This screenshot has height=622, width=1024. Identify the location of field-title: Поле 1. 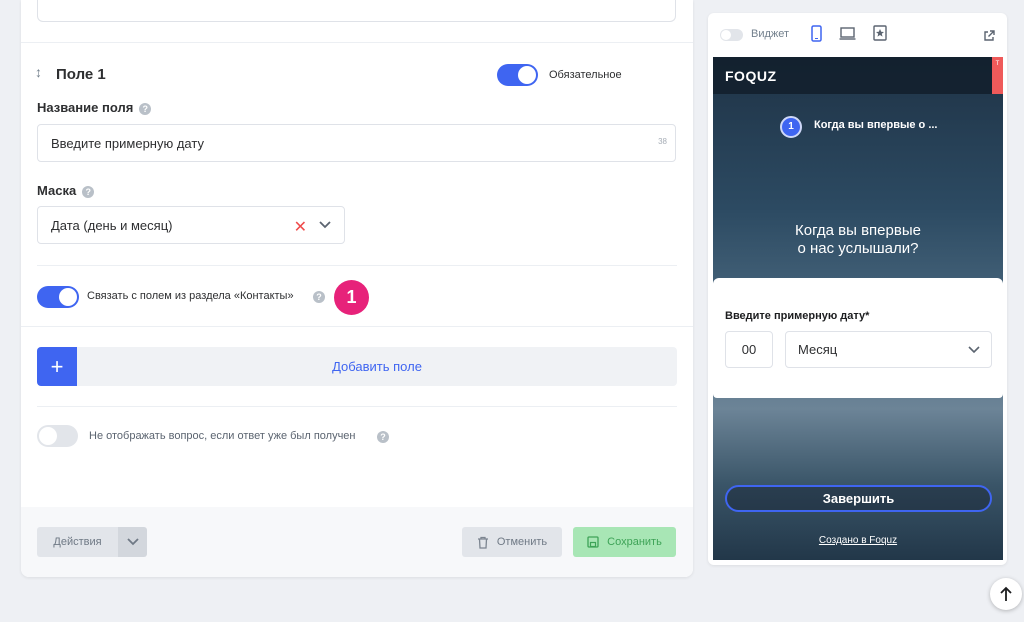
(81, 74).